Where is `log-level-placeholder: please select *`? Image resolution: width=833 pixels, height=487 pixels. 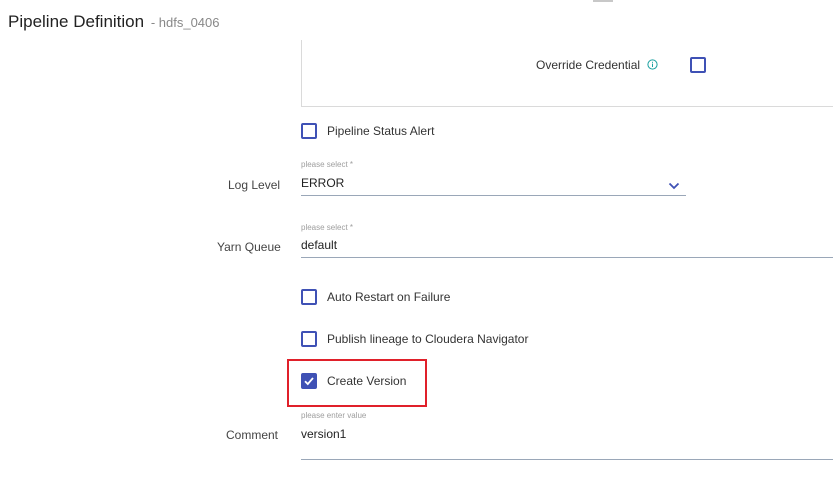
log-level-placeholder: please select * is located at coordinates (327, 164).